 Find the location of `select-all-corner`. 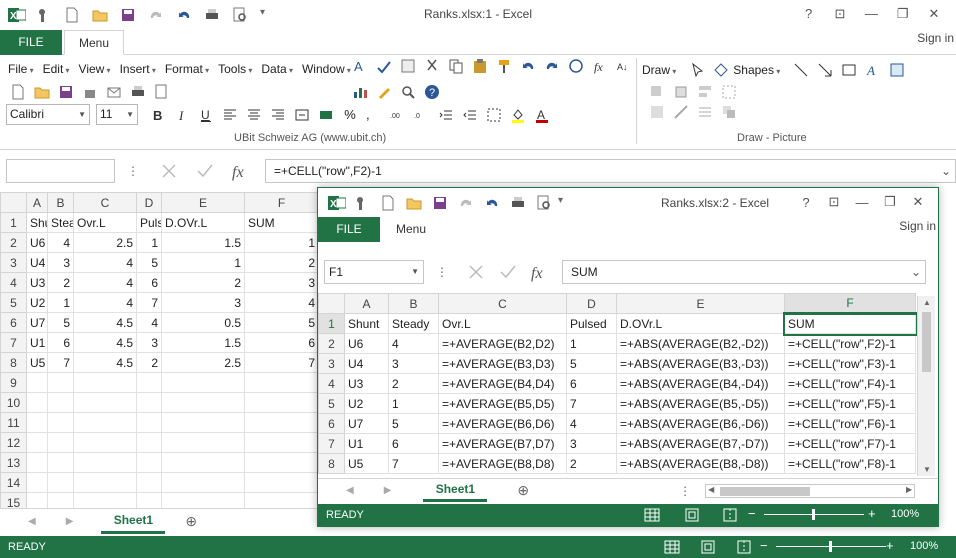

select-all-corner is located at coordinates (13, 202).